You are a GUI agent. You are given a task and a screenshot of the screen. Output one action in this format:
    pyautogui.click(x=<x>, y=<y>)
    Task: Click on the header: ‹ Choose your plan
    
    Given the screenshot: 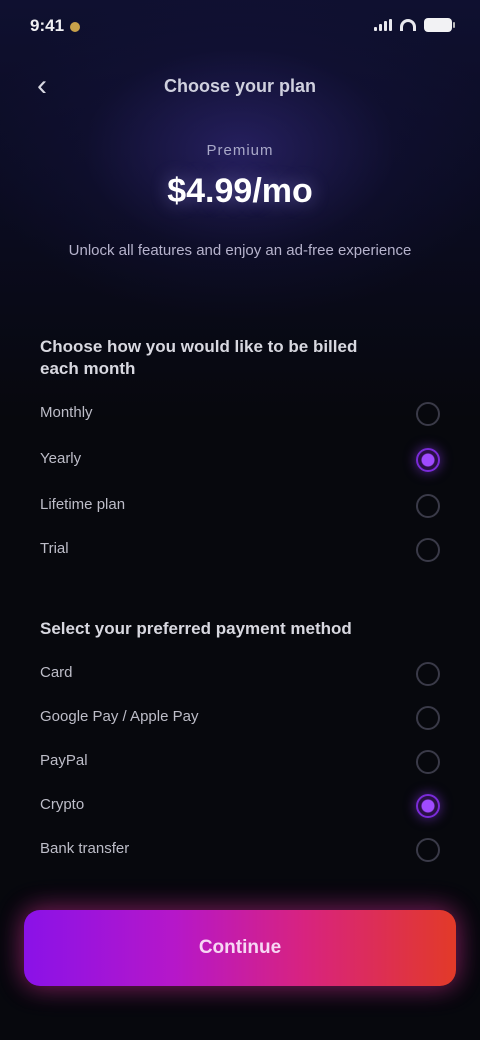 What is the action you would take?
    pyautogui.click(x=240, y=86)
    